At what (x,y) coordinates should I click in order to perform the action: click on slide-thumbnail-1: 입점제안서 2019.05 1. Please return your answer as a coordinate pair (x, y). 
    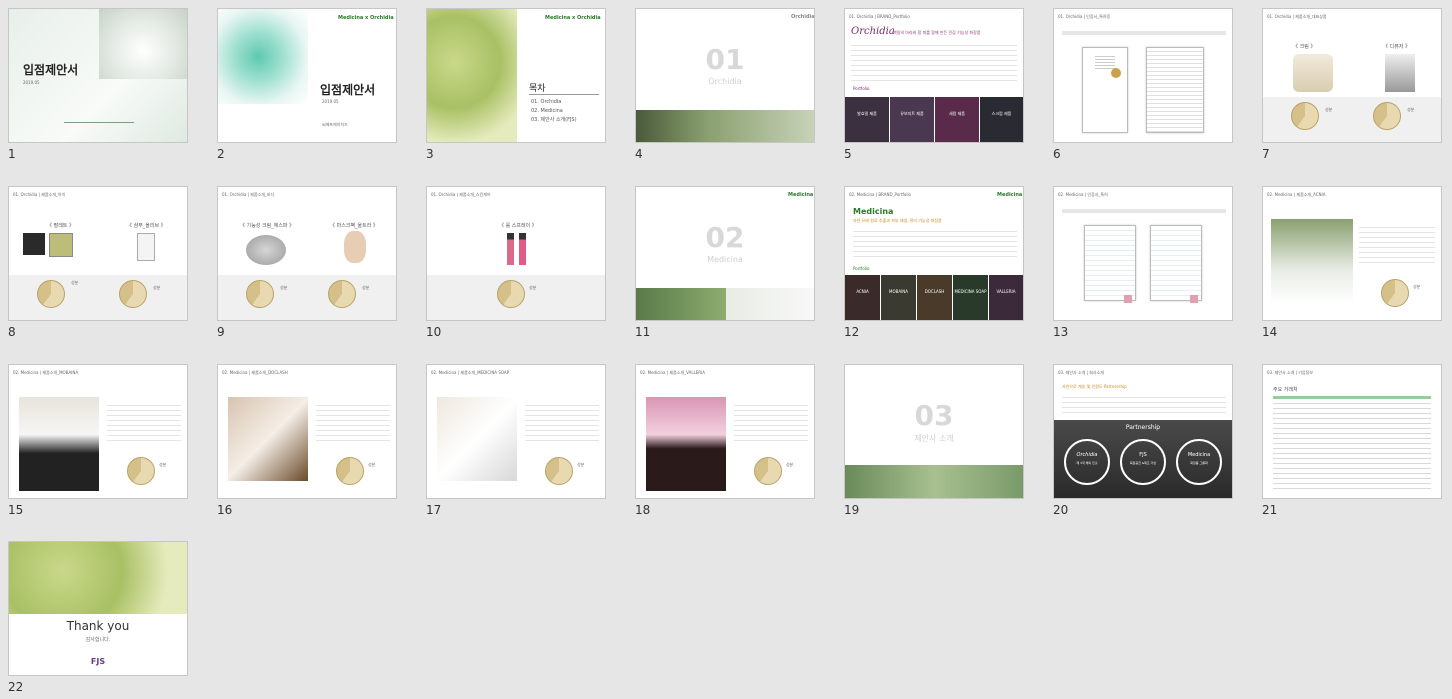
    Looking at the image, I should click on (98, 84).